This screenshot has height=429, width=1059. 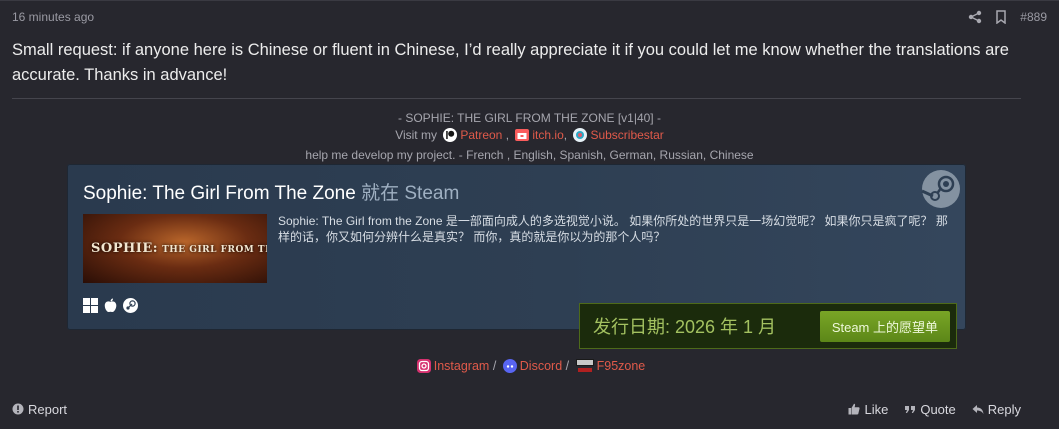 What do you see at coordinates (53, 17) in the screenshot?
I see `post-timestamp: 16 minutes ago` at bounding box center [53, 17].